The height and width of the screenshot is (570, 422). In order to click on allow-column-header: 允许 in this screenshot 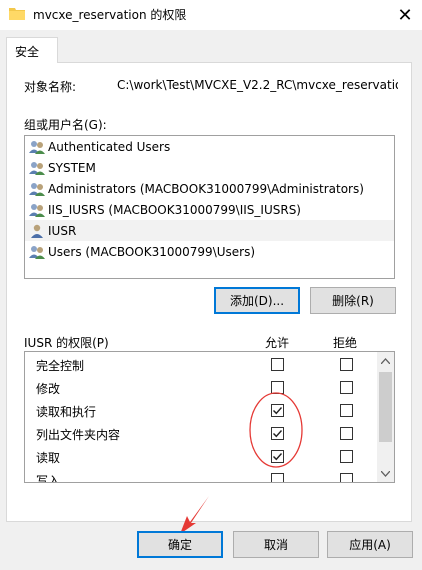, I will do `click(277, 343)`.